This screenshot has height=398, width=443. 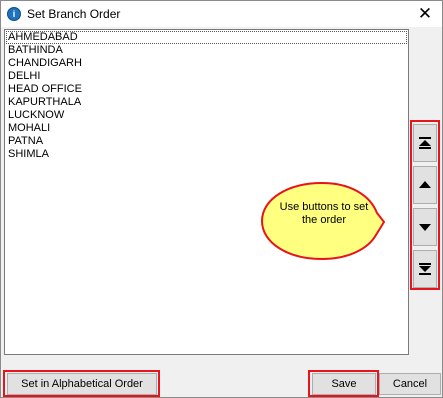 I want to click on list-item: KAPURTHALA, so click(x=206, y=102).